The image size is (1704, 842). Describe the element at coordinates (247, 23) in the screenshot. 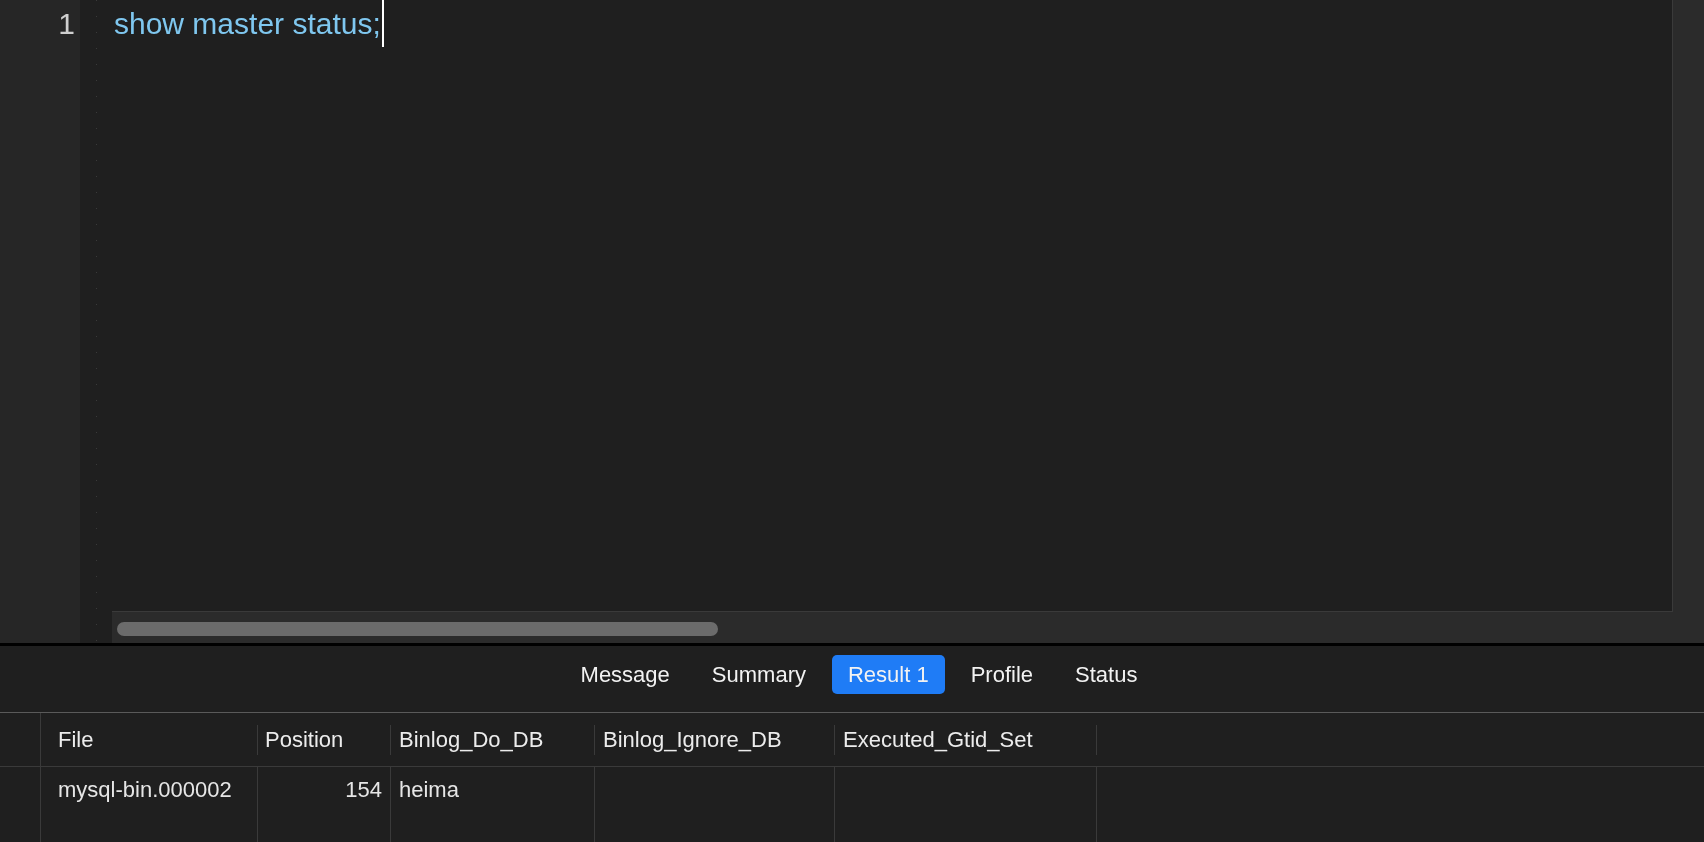

I see `code-text: show master status;` at that location.